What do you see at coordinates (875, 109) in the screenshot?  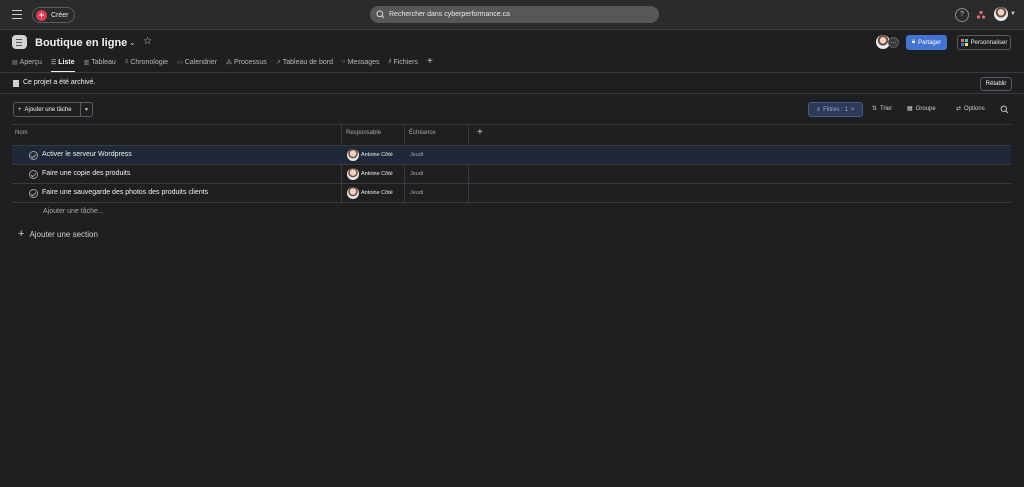 I see `sort-icon: ⇅` at bounding box center [875, 109].